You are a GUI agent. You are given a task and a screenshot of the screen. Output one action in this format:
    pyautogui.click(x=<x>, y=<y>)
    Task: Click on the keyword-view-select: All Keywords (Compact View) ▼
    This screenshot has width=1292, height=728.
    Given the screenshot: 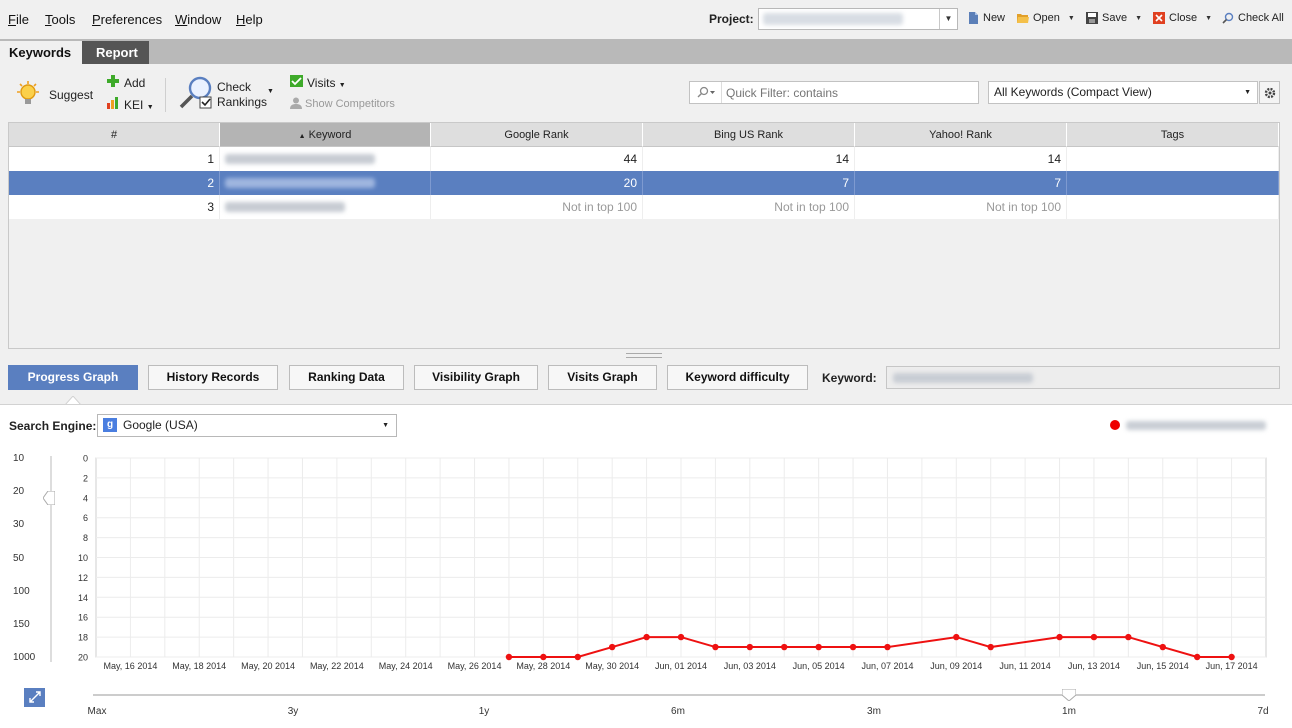 What is the action you would take?
    pyautogui.click(x=1123, y=92)
    